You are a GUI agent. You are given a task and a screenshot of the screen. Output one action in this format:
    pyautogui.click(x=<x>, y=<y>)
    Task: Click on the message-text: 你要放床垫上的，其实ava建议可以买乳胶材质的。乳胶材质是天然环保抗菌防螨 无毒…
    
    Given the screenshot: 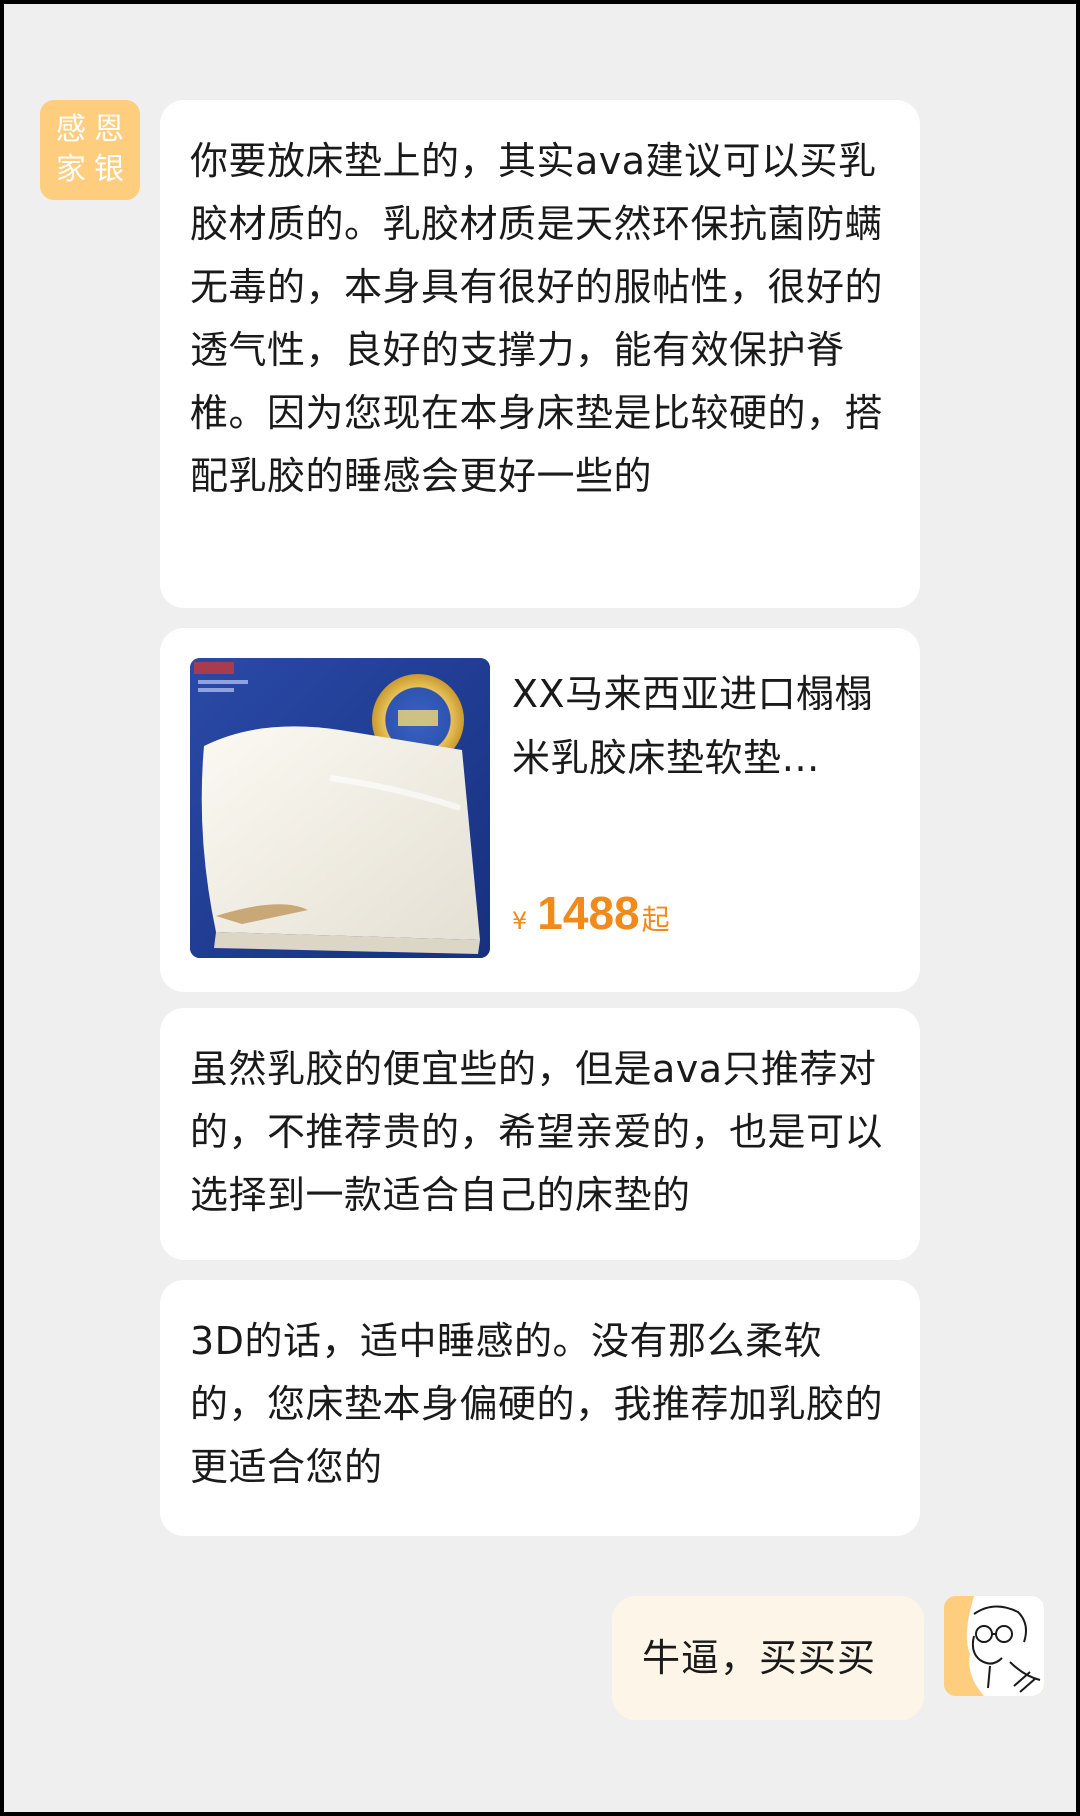 What is the action you would take?
    pyautogui.click(x=537, y=318)
    